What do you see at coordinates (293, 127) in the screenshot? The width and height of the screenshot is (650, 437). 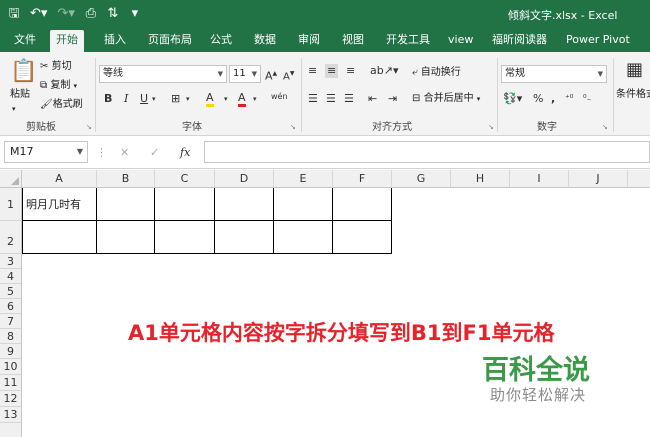 I see `font-launcher-icon: ↘` at bounding box center [293, 127].